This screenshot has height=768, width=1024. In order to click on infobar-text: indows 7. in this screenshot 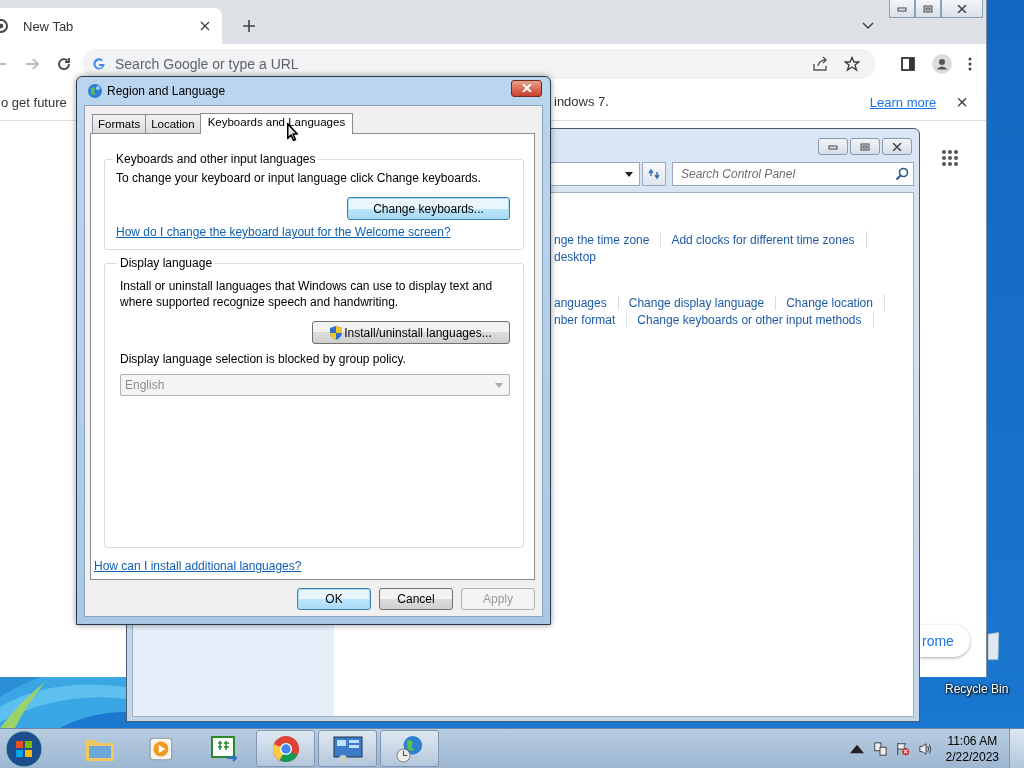, I will do `click(581, 101)`.